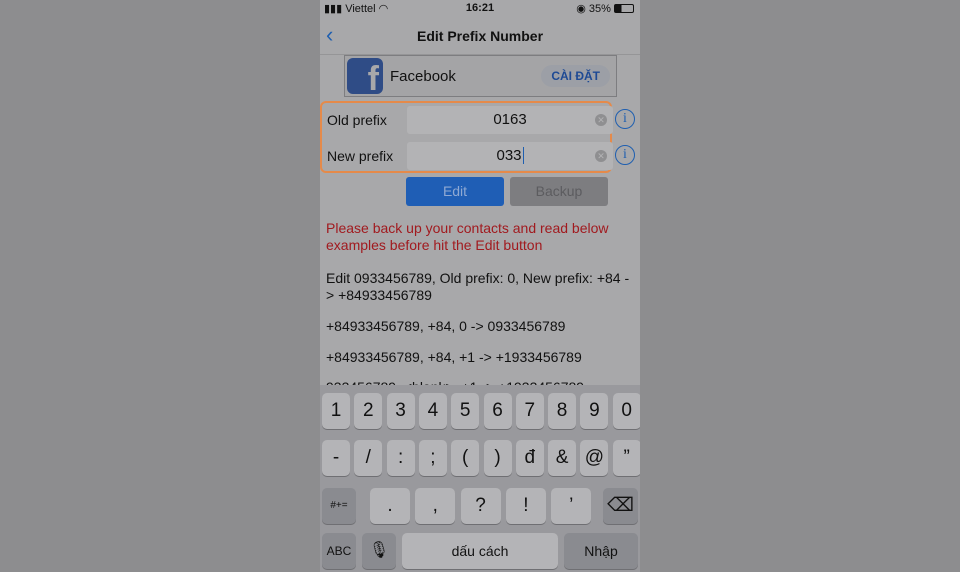  I want to click on key-space: dấu cách, so click(480, 551).